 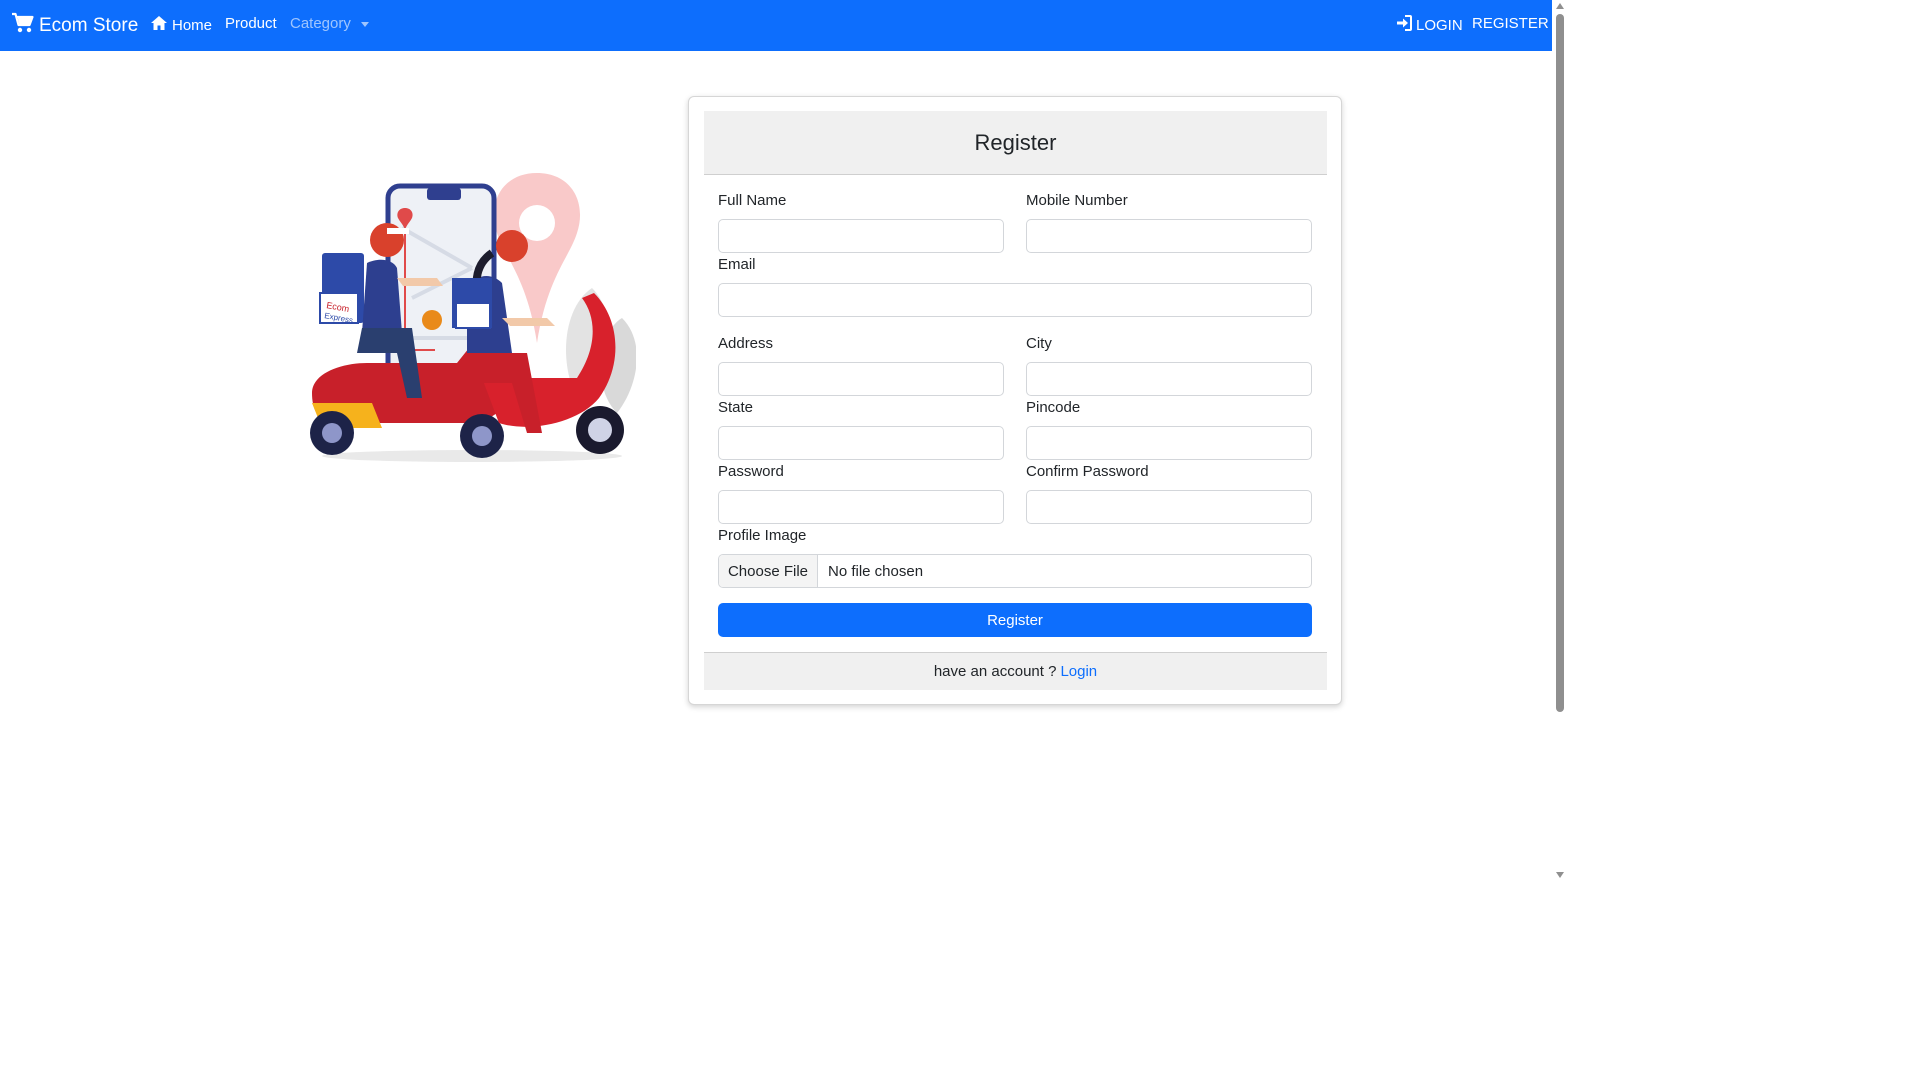 I want to click on card-footer: have an account ? Login, so click(x=1015, y=671).